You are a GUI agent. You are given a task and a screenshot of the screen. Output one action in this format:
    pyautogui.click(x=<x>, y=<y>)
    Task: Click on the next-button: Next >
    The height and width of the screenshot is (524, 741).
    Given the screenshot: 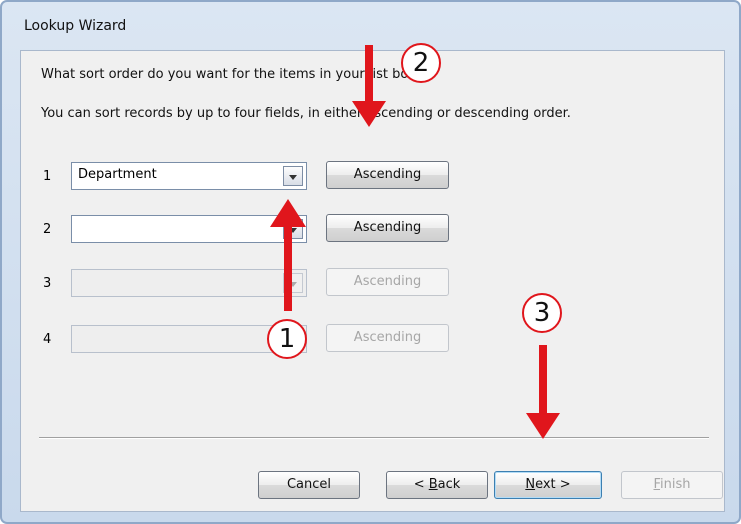 What is the action you would take?
    pyautogui.click(x=548, y=485)
    